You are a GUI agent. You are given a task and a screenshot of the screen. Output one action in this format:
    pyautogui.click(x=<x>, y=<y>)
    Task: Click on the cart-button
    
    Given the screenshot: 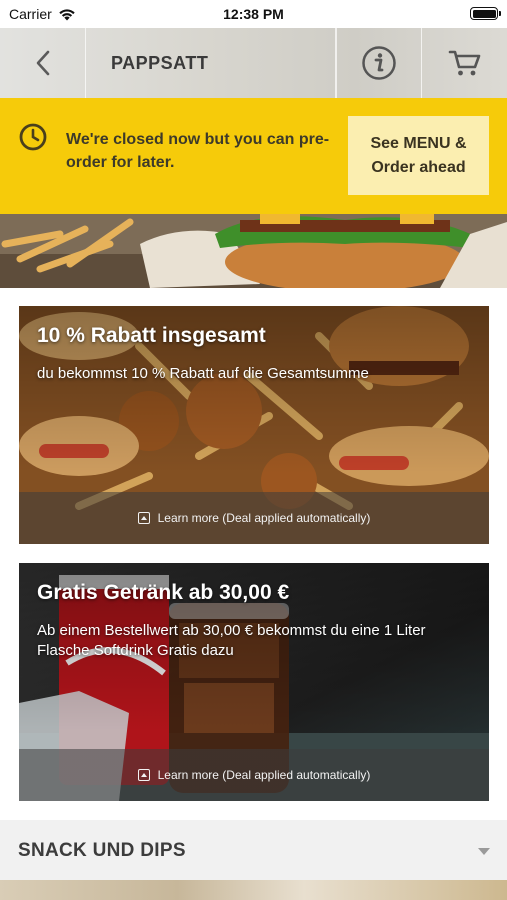 What is the action you would take?
    pyautogui.click(x=464, y=63)
    